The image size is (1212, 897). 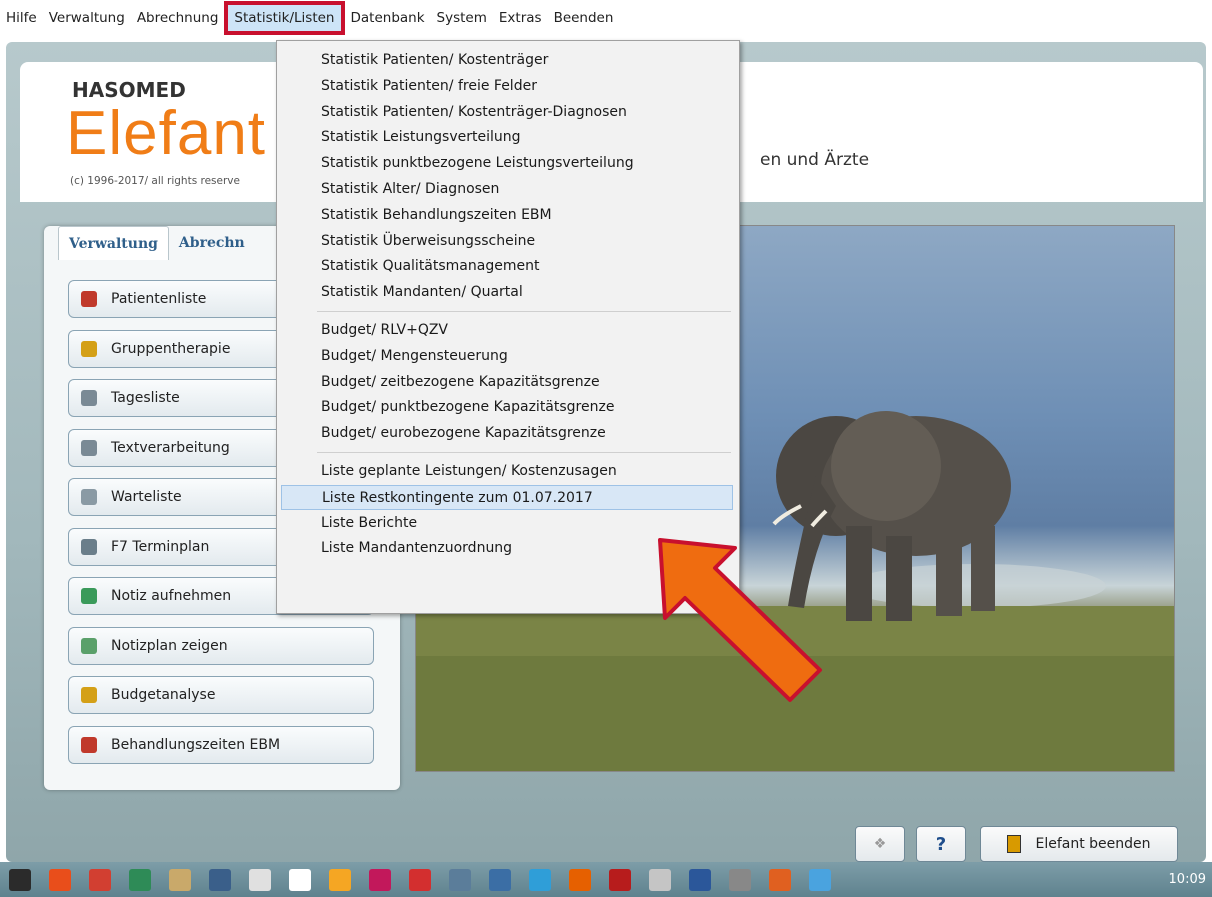 I want to click on tab-bar: Verwaltung Abrechn, so click(x=156, y=243).